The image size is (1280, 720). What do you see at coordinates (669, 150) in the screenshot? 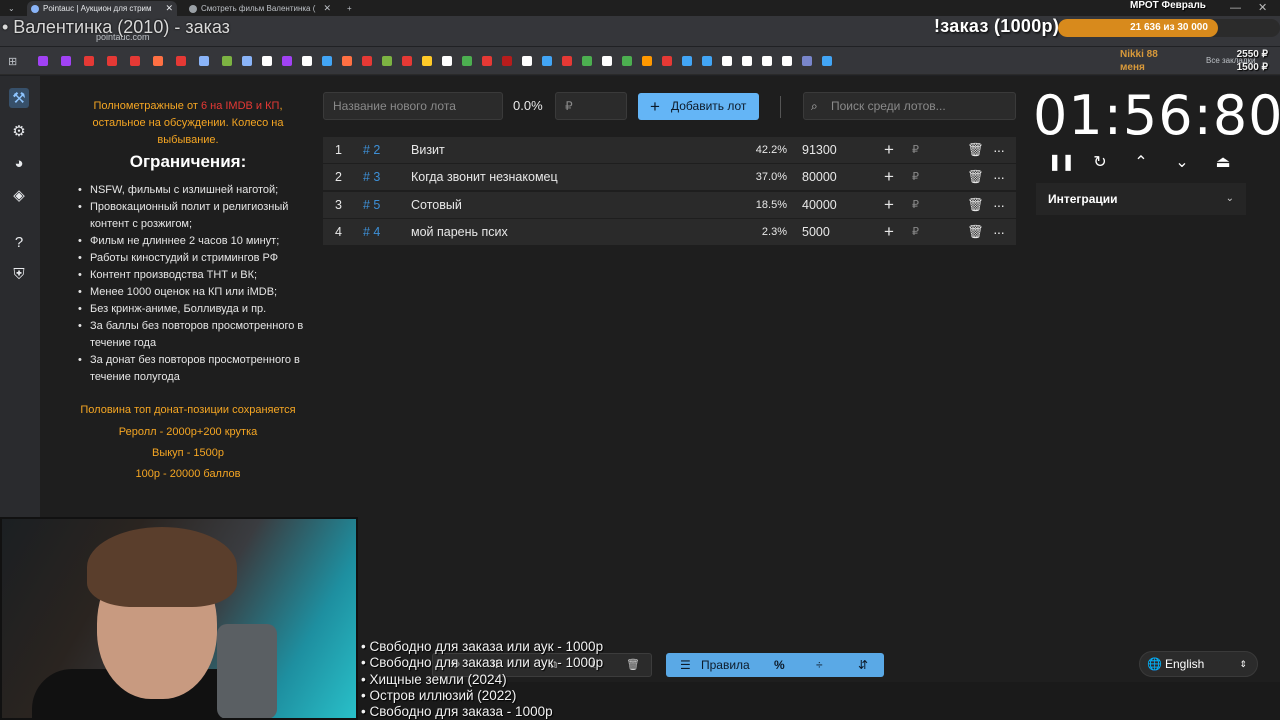
I see `lot-row: 1 # 2 Визит 42.2% 91300 + ₽ 🗑 ···` at bounding box center [669, 150].